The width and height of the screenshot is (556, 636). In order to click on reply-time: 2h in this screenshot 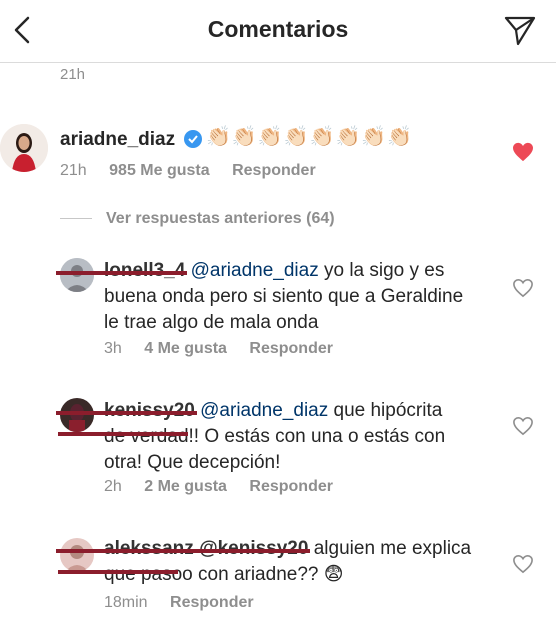, I will do `click(113, 486)`.